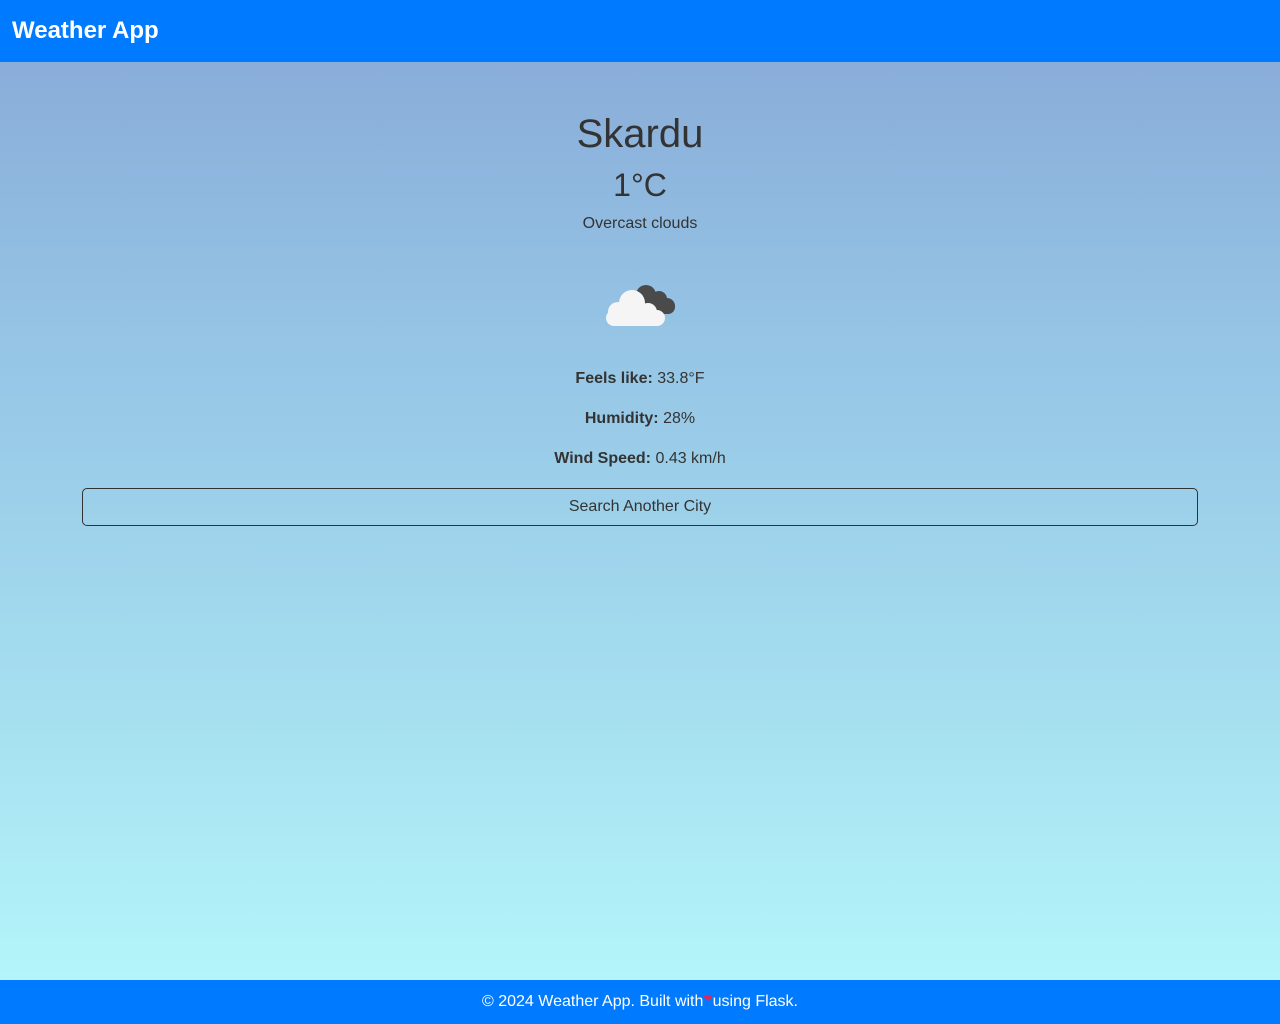  Describe the element at coordinates (603, 458) in the screenshot. I see `wind-speed-label: Wind Speed:` at that location.